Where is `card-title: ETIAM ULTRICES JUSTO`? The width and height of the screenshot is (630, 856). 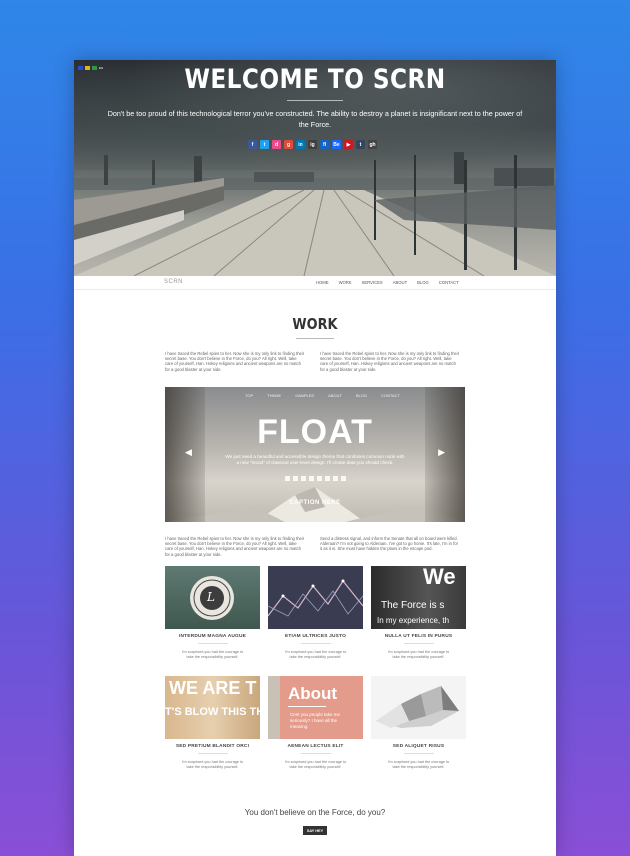 card-title: ETIAM ULTRICES JUSTO is located at coordinates (315, 636).